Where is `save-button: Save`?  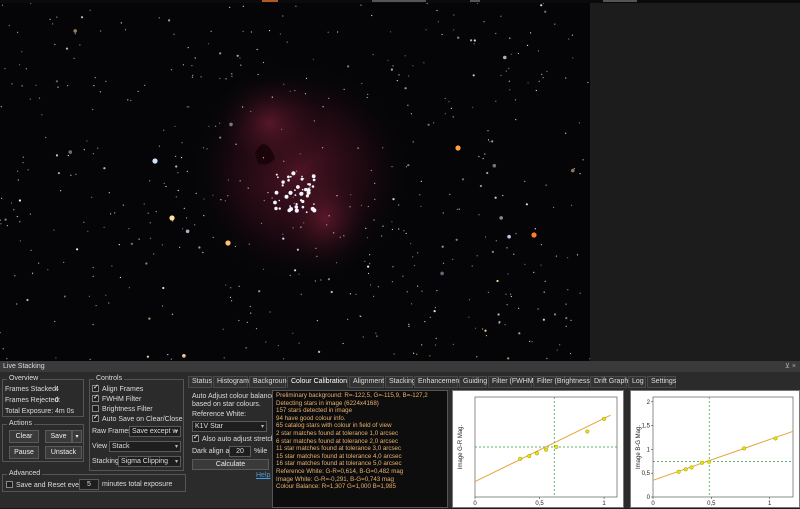 save-button: Save is located at coordinates (58, 436).